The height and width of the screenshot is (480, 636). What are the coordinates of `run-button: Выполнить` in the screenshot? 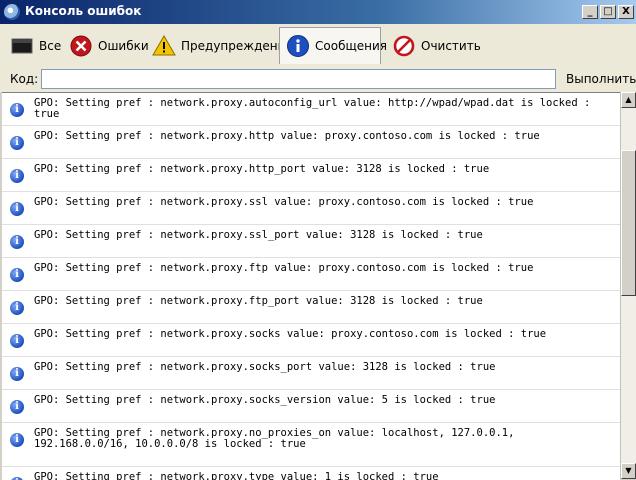 It's located at (601, 79).